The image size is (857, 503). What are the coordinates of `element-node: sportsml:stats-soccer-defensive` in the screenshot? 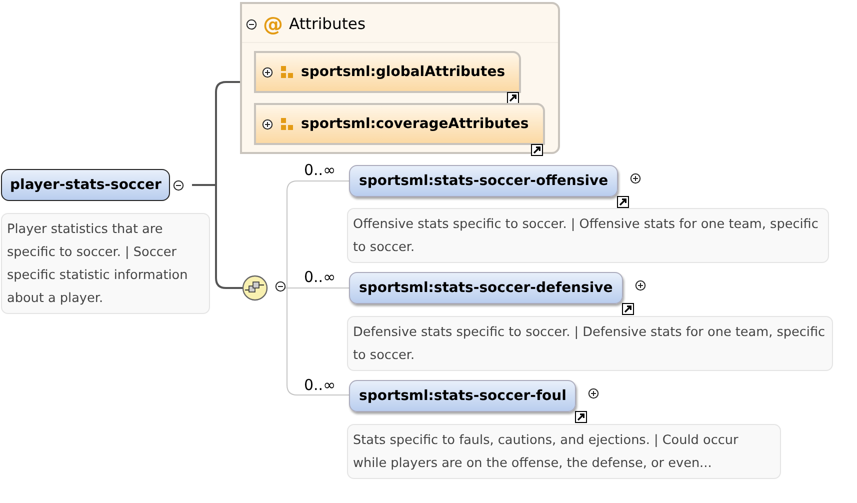 It's located at (486, 288).